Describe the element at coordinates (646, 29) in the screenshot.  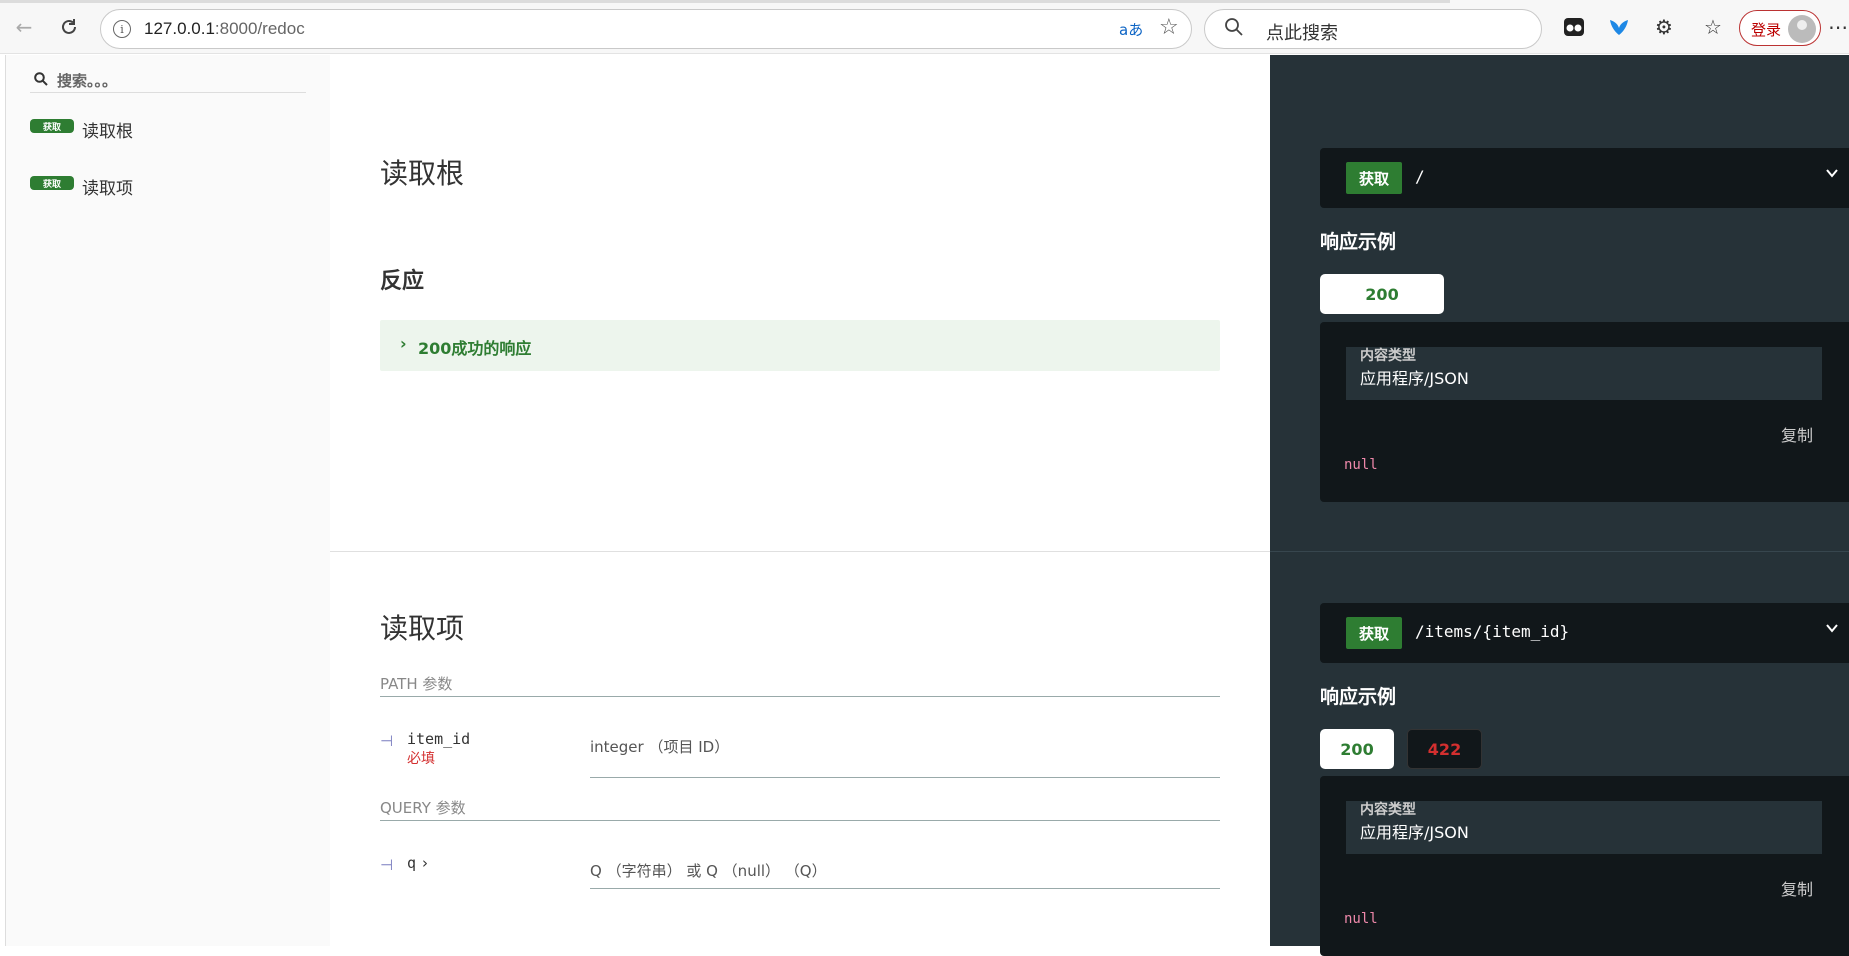
I see `address-bar: i 127.0.0.1:8000/redoc aあ ☆` at that location.